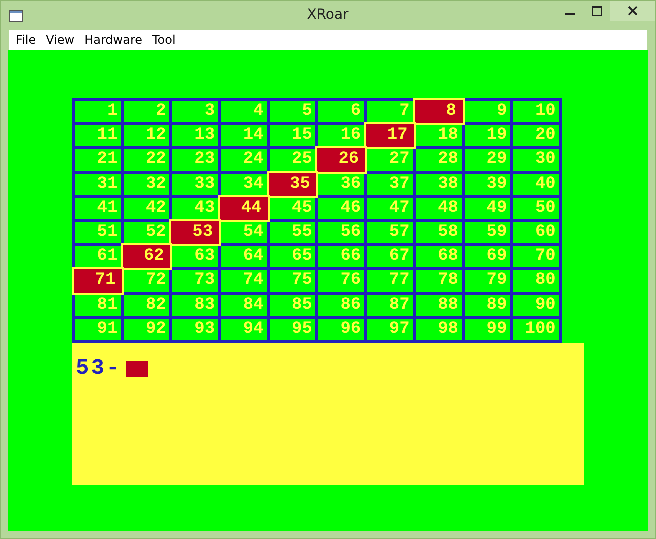 The width and height of the screenshot is (656, 539). Describe the element at coordinates (341, 233) in the screenshot. I see `grid-cell: 56` at that location.